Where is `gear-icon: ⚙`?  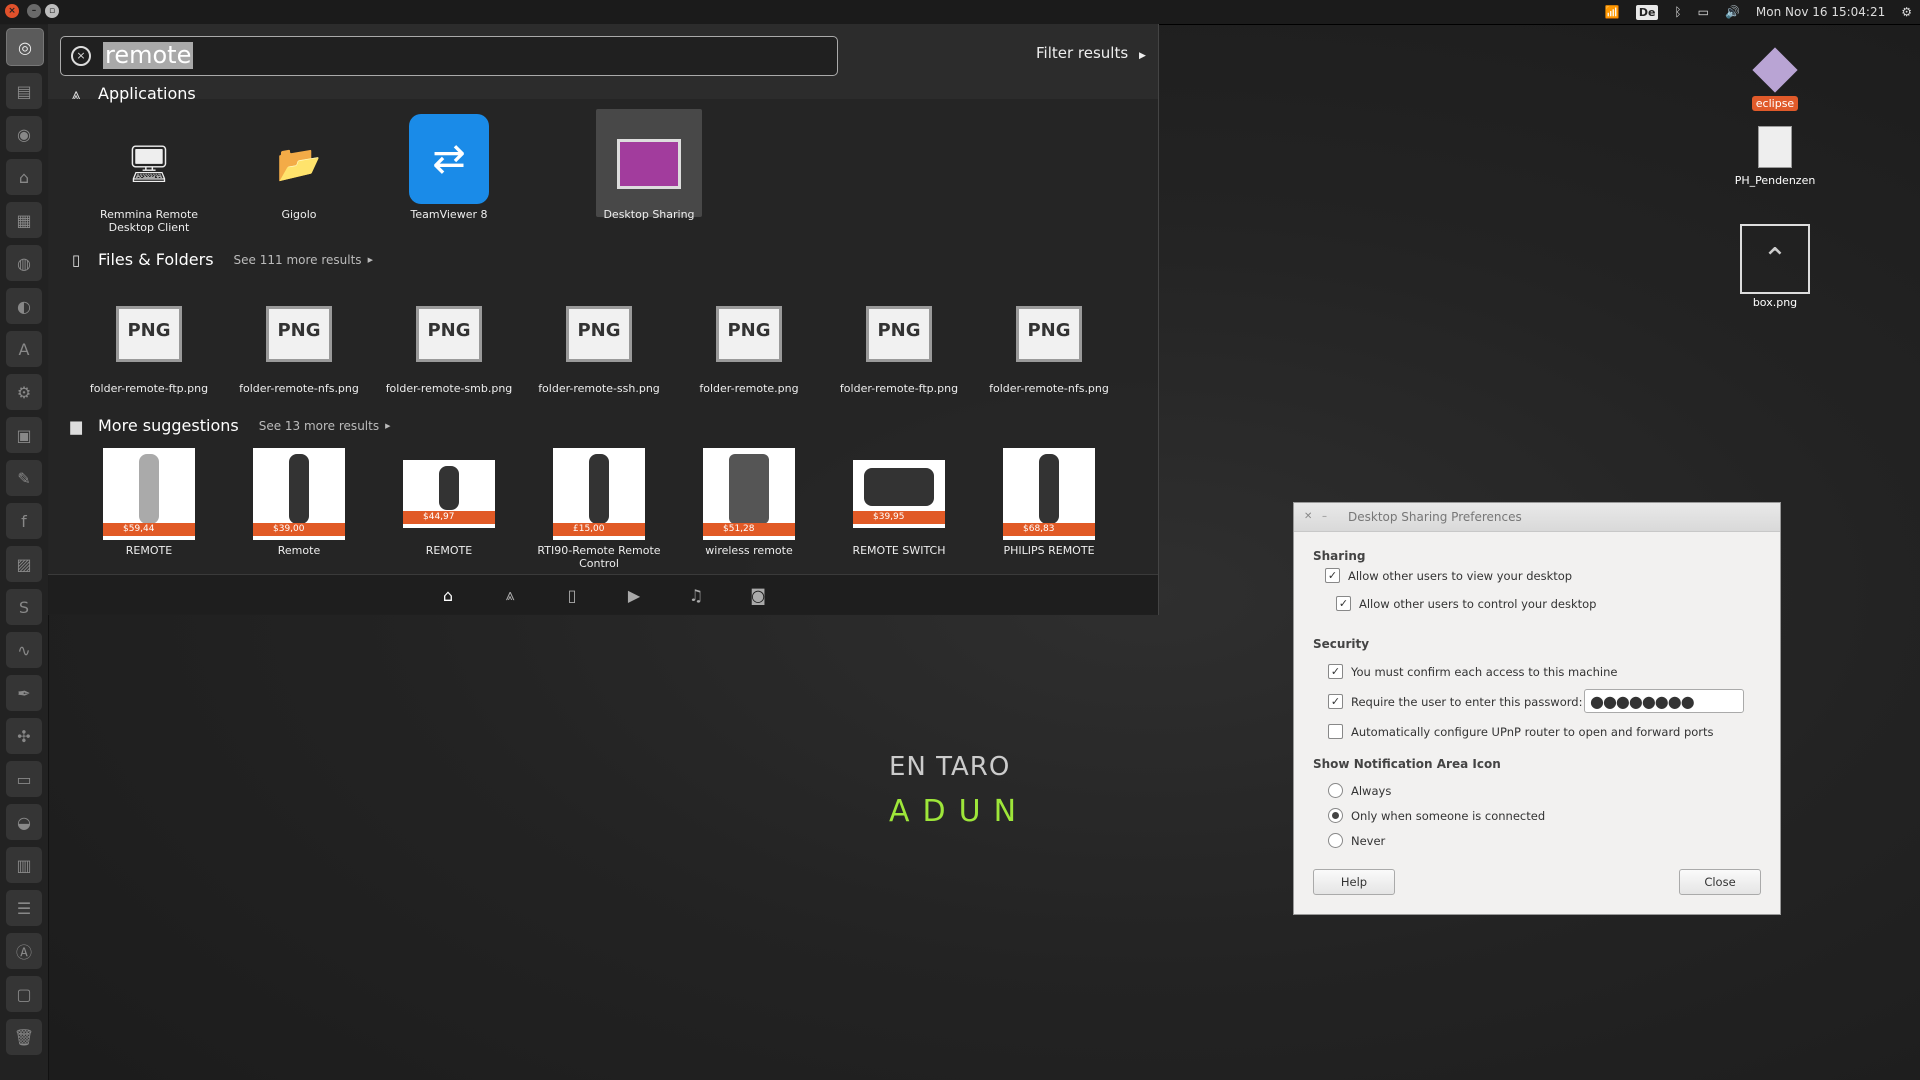 gear-icon: ⚙ is located at coordinates (1906, 12).